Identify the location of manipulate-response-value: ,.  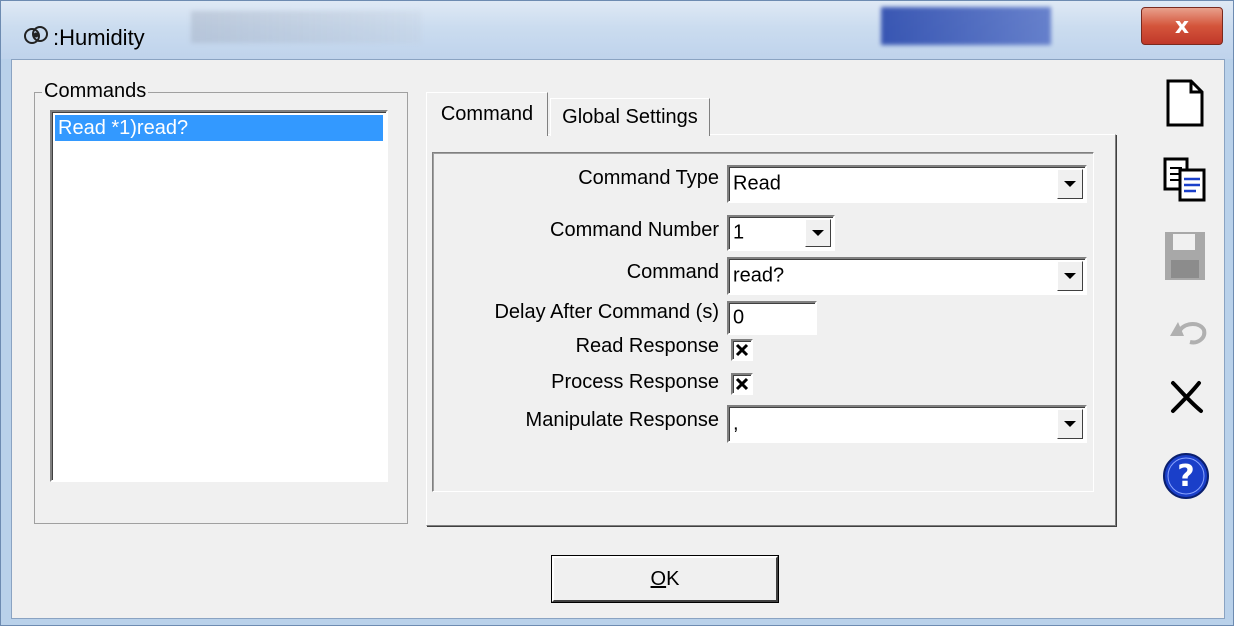
(736, 423).